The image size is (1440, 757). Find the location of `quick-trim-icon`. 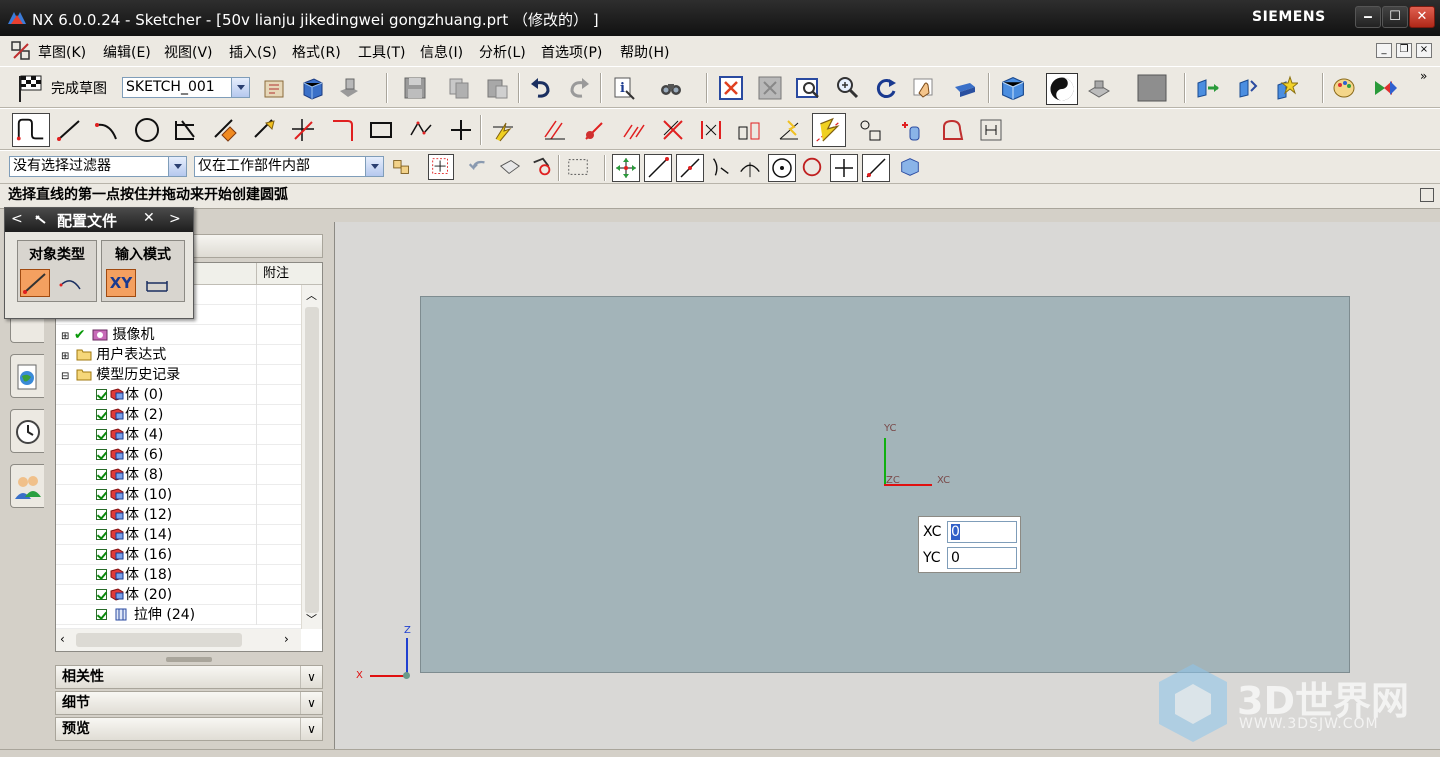

quick-trim-icon is located at coordinates (225, 130).